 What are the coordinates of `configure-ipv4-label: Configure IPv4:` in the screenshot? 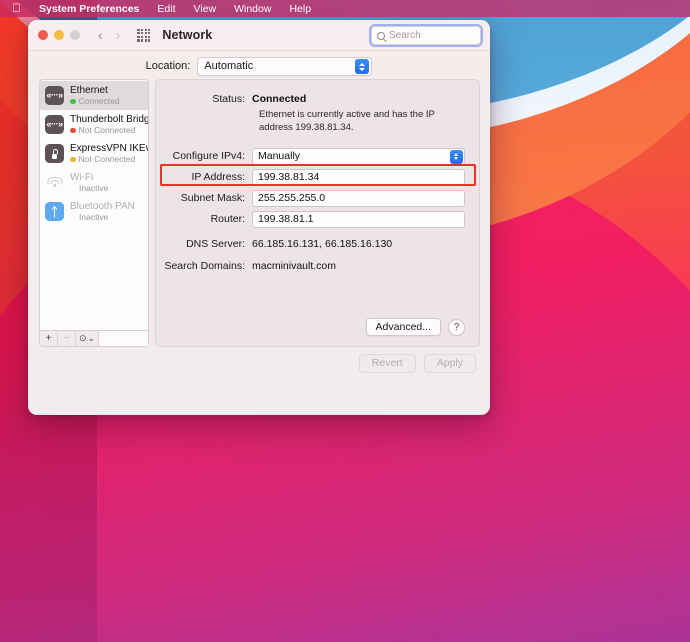 It's located at (208, 156).